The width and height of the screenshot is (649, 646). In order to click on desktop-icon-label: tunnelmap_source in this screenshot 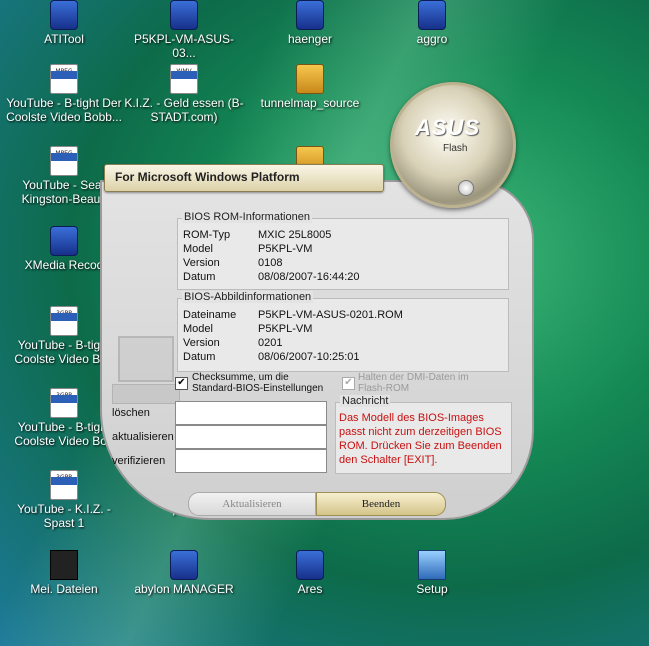, I will do `click(310, 103)`.